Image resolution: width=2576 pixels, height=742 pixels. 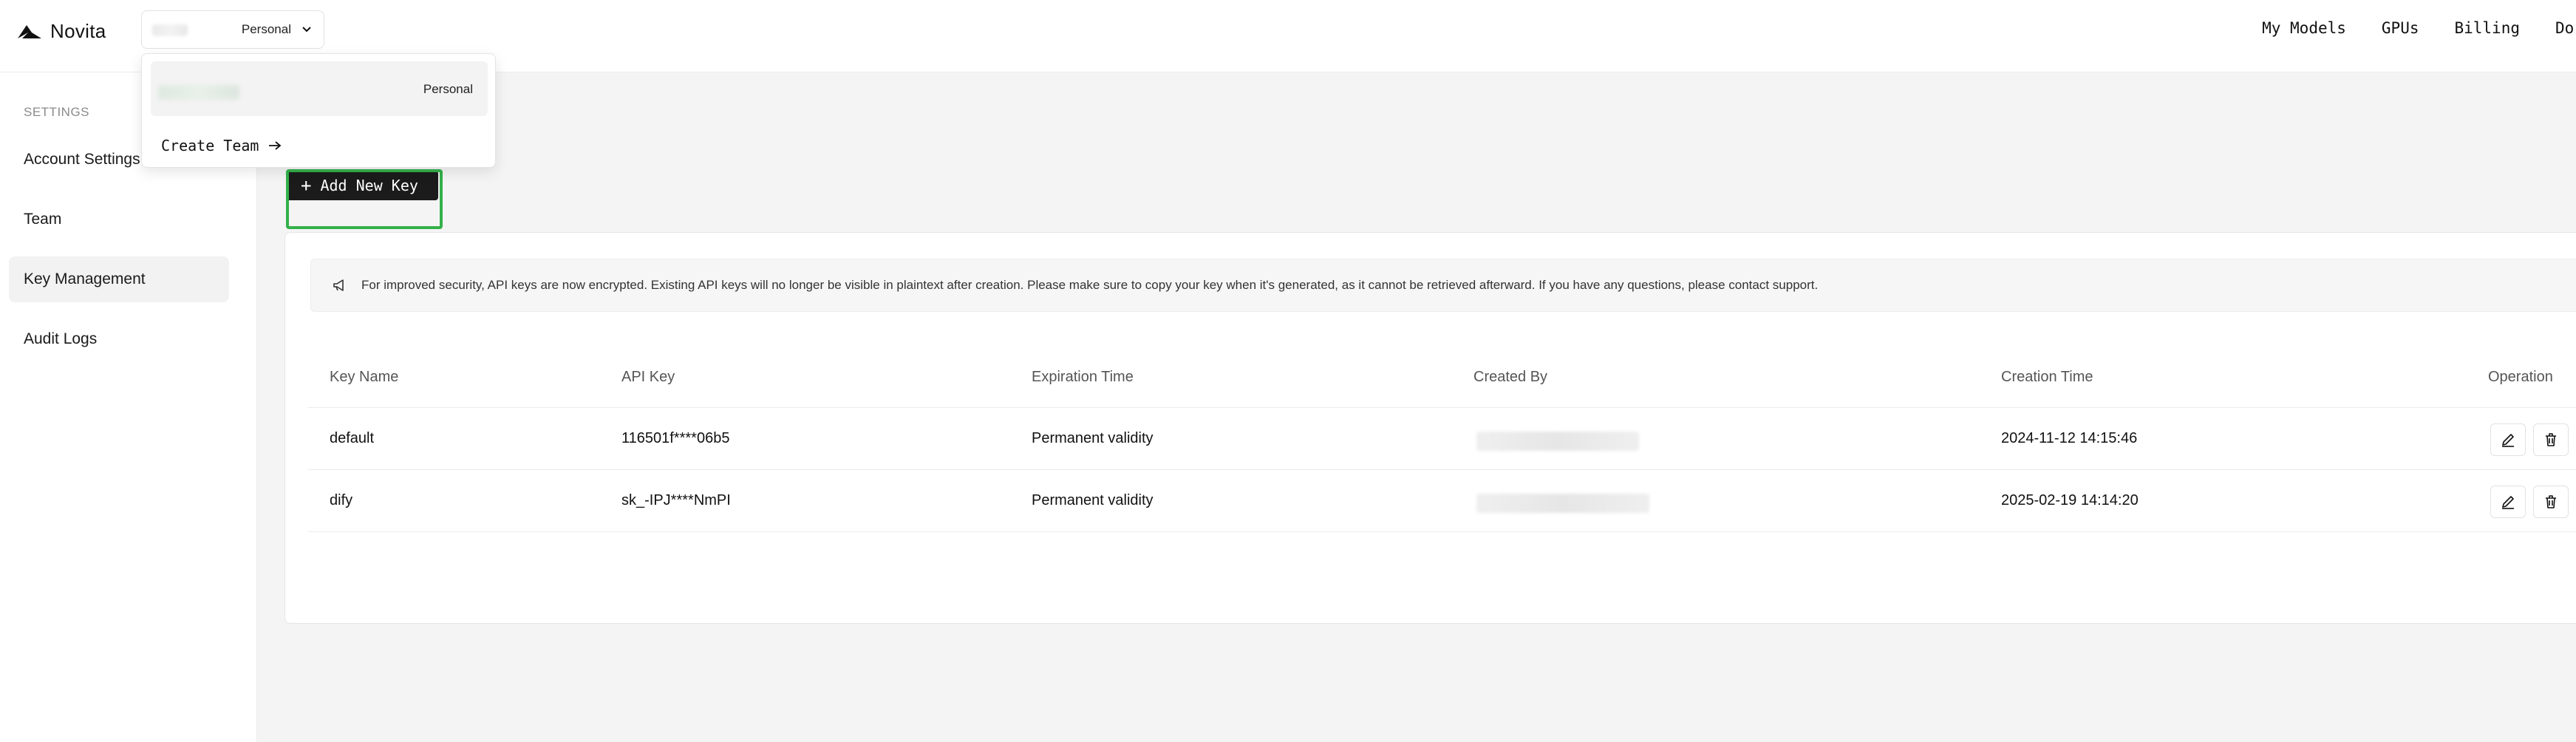 I want to click on key-name: dify, so click(x=341, y=500).